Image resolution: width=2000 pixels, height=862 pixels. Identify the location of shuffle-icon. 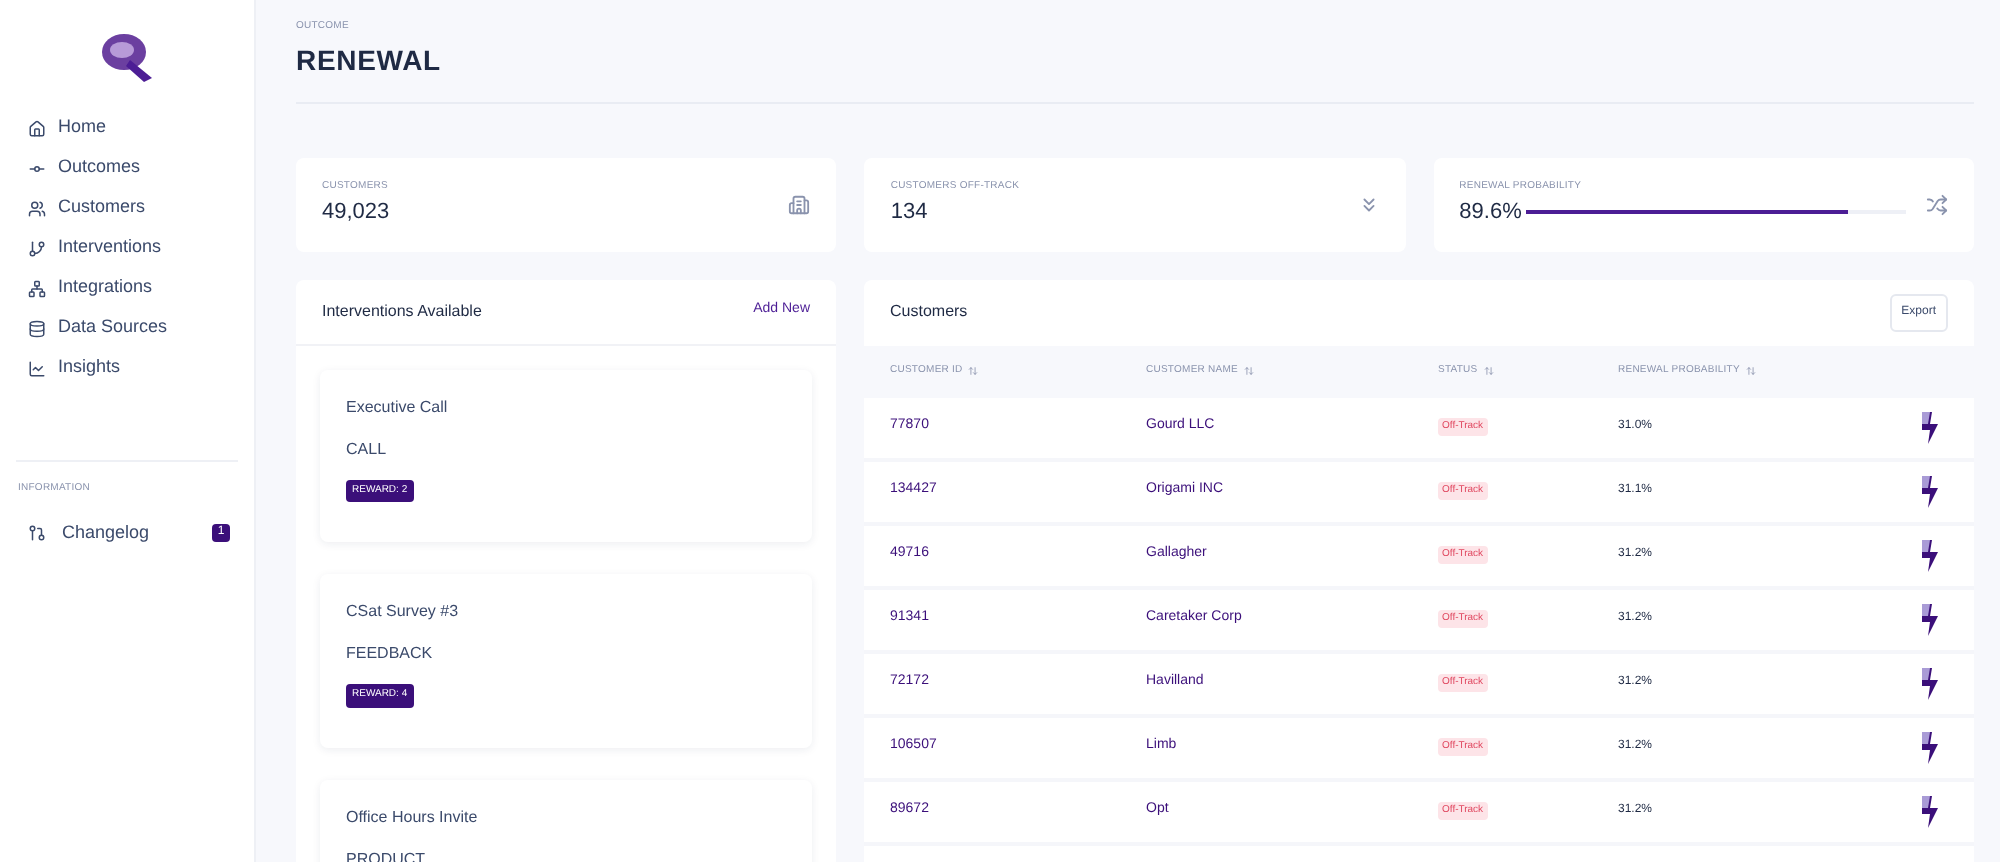
(1937, 204).